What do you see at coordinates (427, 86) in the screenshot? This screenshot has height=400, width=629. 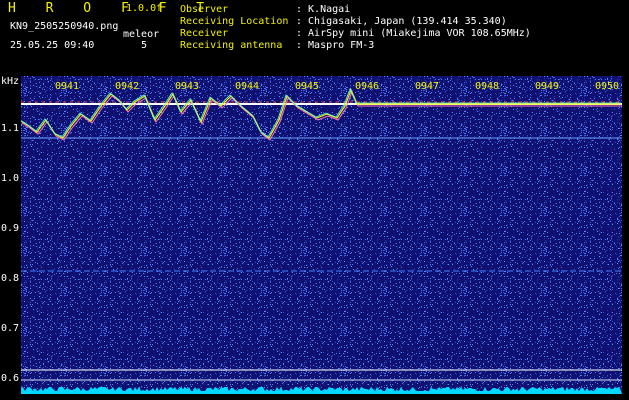 I see `x-tick: 0947` at bounding box center [427, 86].